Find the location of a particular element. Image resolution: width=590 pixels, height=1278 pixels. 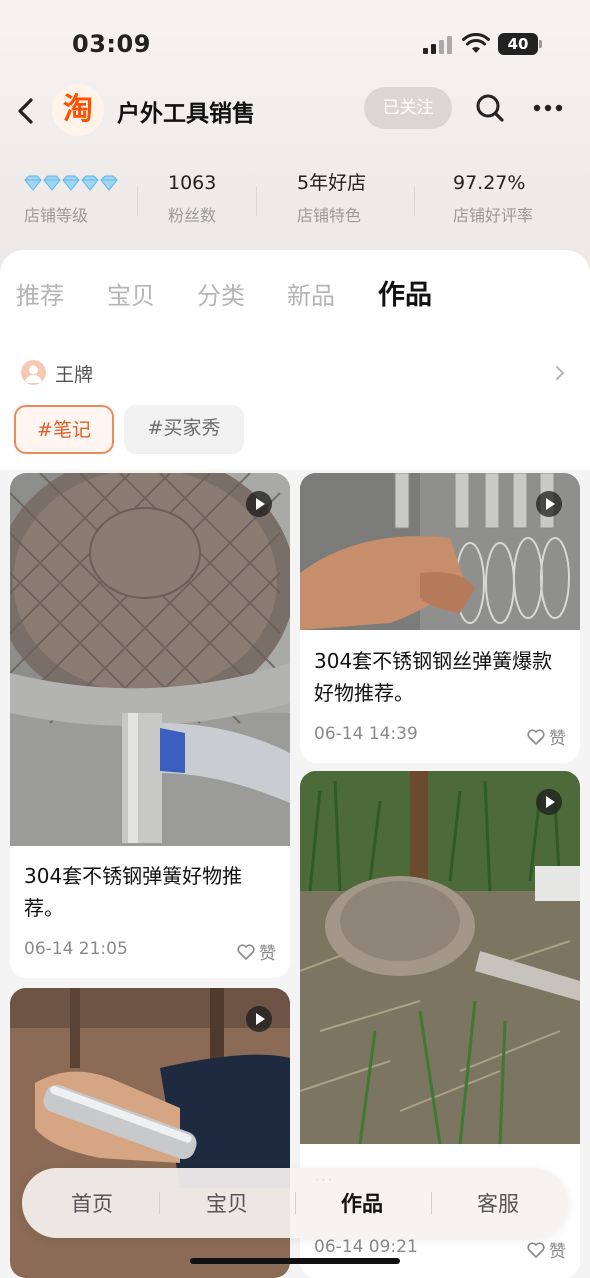

stat-value: 5年好店 is located at coordinates (332, 183).